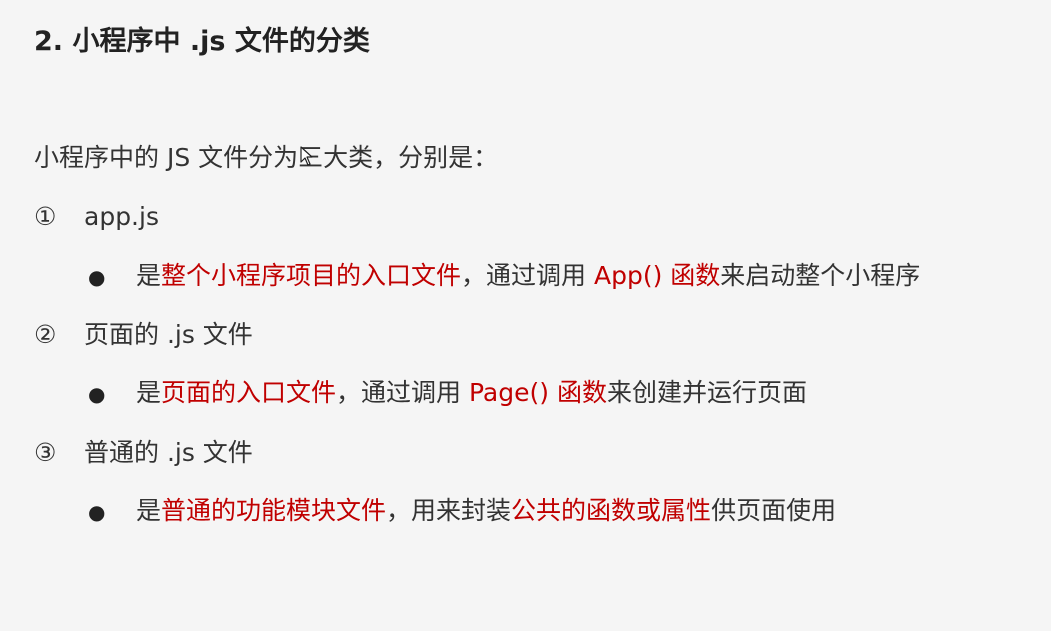 Image resolution: width=1051 pixels, height=631 pixels. I want to click on highlight-text: 页面的入口文件, so click(249, 392).